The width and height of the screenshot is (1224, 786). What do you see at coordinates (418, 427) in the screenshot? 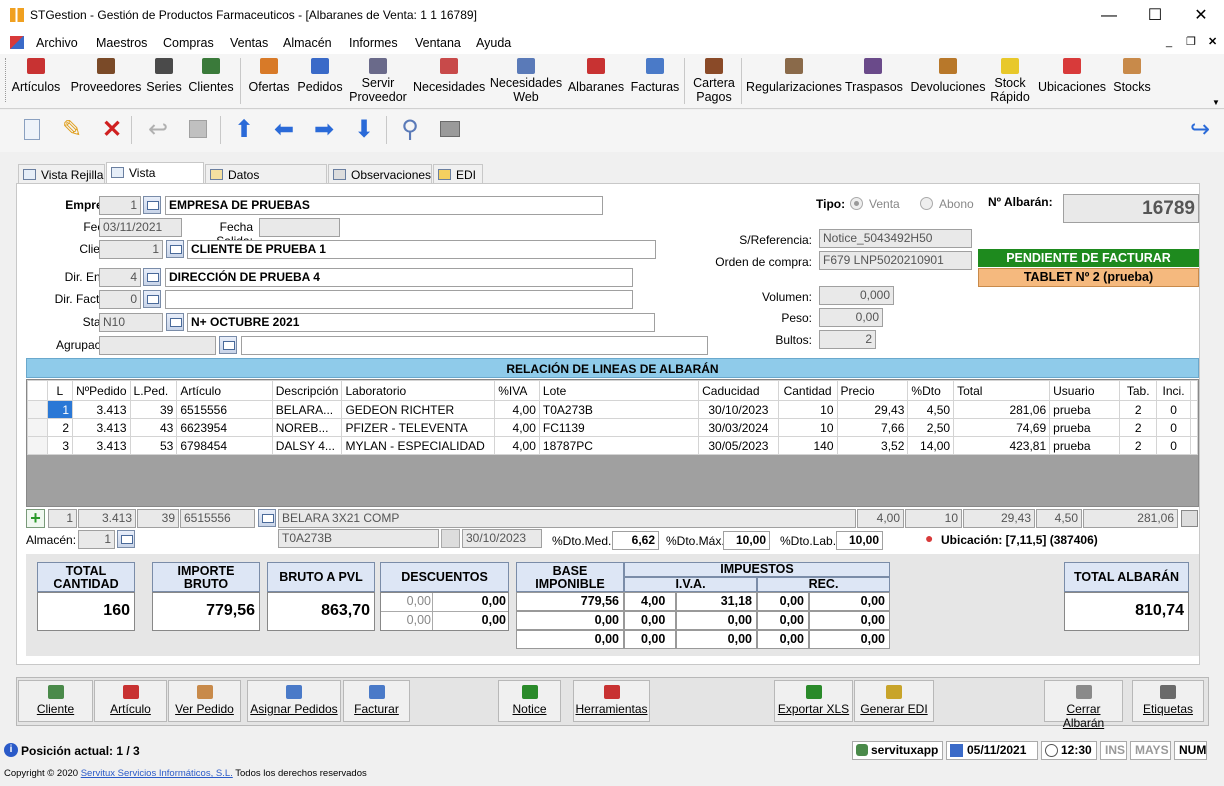
I see `grid-cell: PFIZER - TELEVENTA` at bounding box center [418, 427].